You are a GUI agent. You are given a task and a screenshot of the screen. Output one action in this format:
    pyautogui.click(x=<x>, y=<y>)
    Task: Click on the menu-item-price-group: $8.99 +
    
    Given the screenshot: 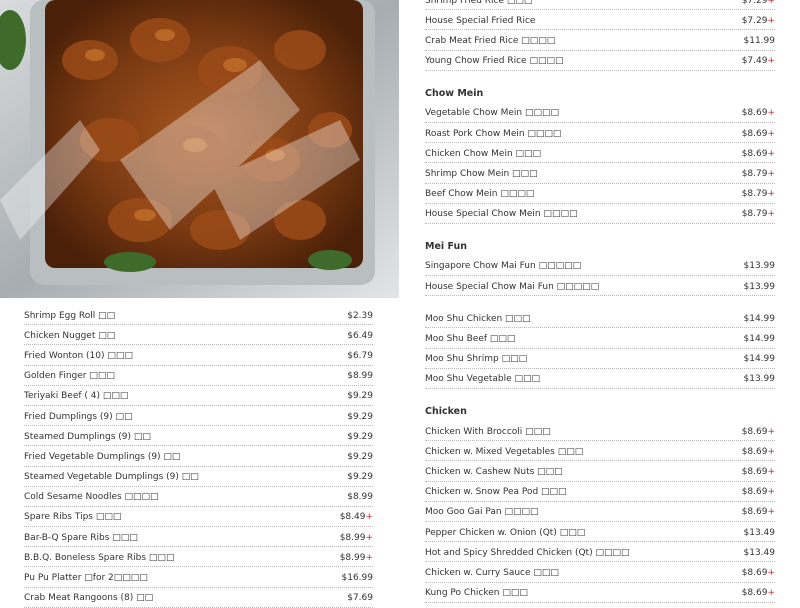 What is the action you would take?
    pyautogui.click(x=356, y=538)
    